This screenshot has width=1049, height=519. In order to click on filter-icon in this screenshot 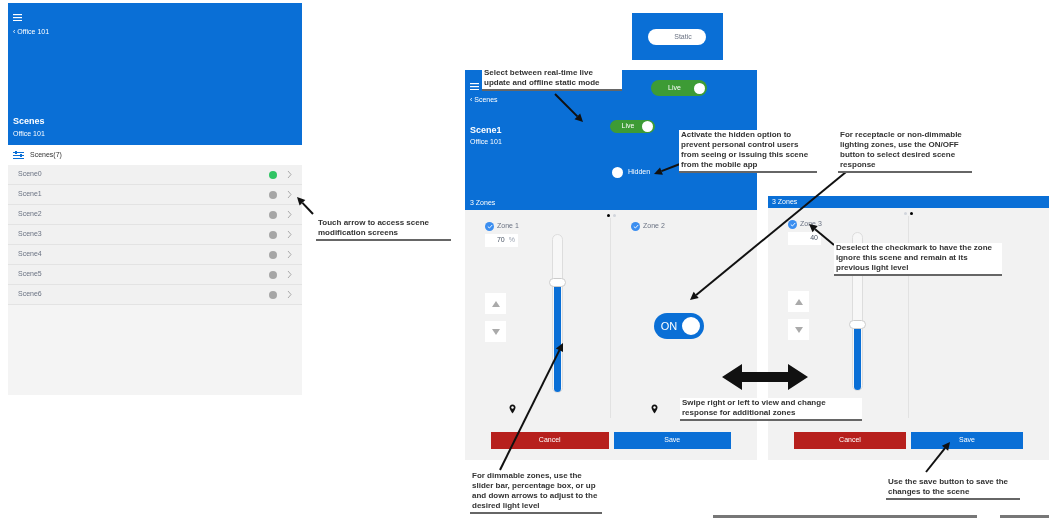, I will do `click(18, 155)`.